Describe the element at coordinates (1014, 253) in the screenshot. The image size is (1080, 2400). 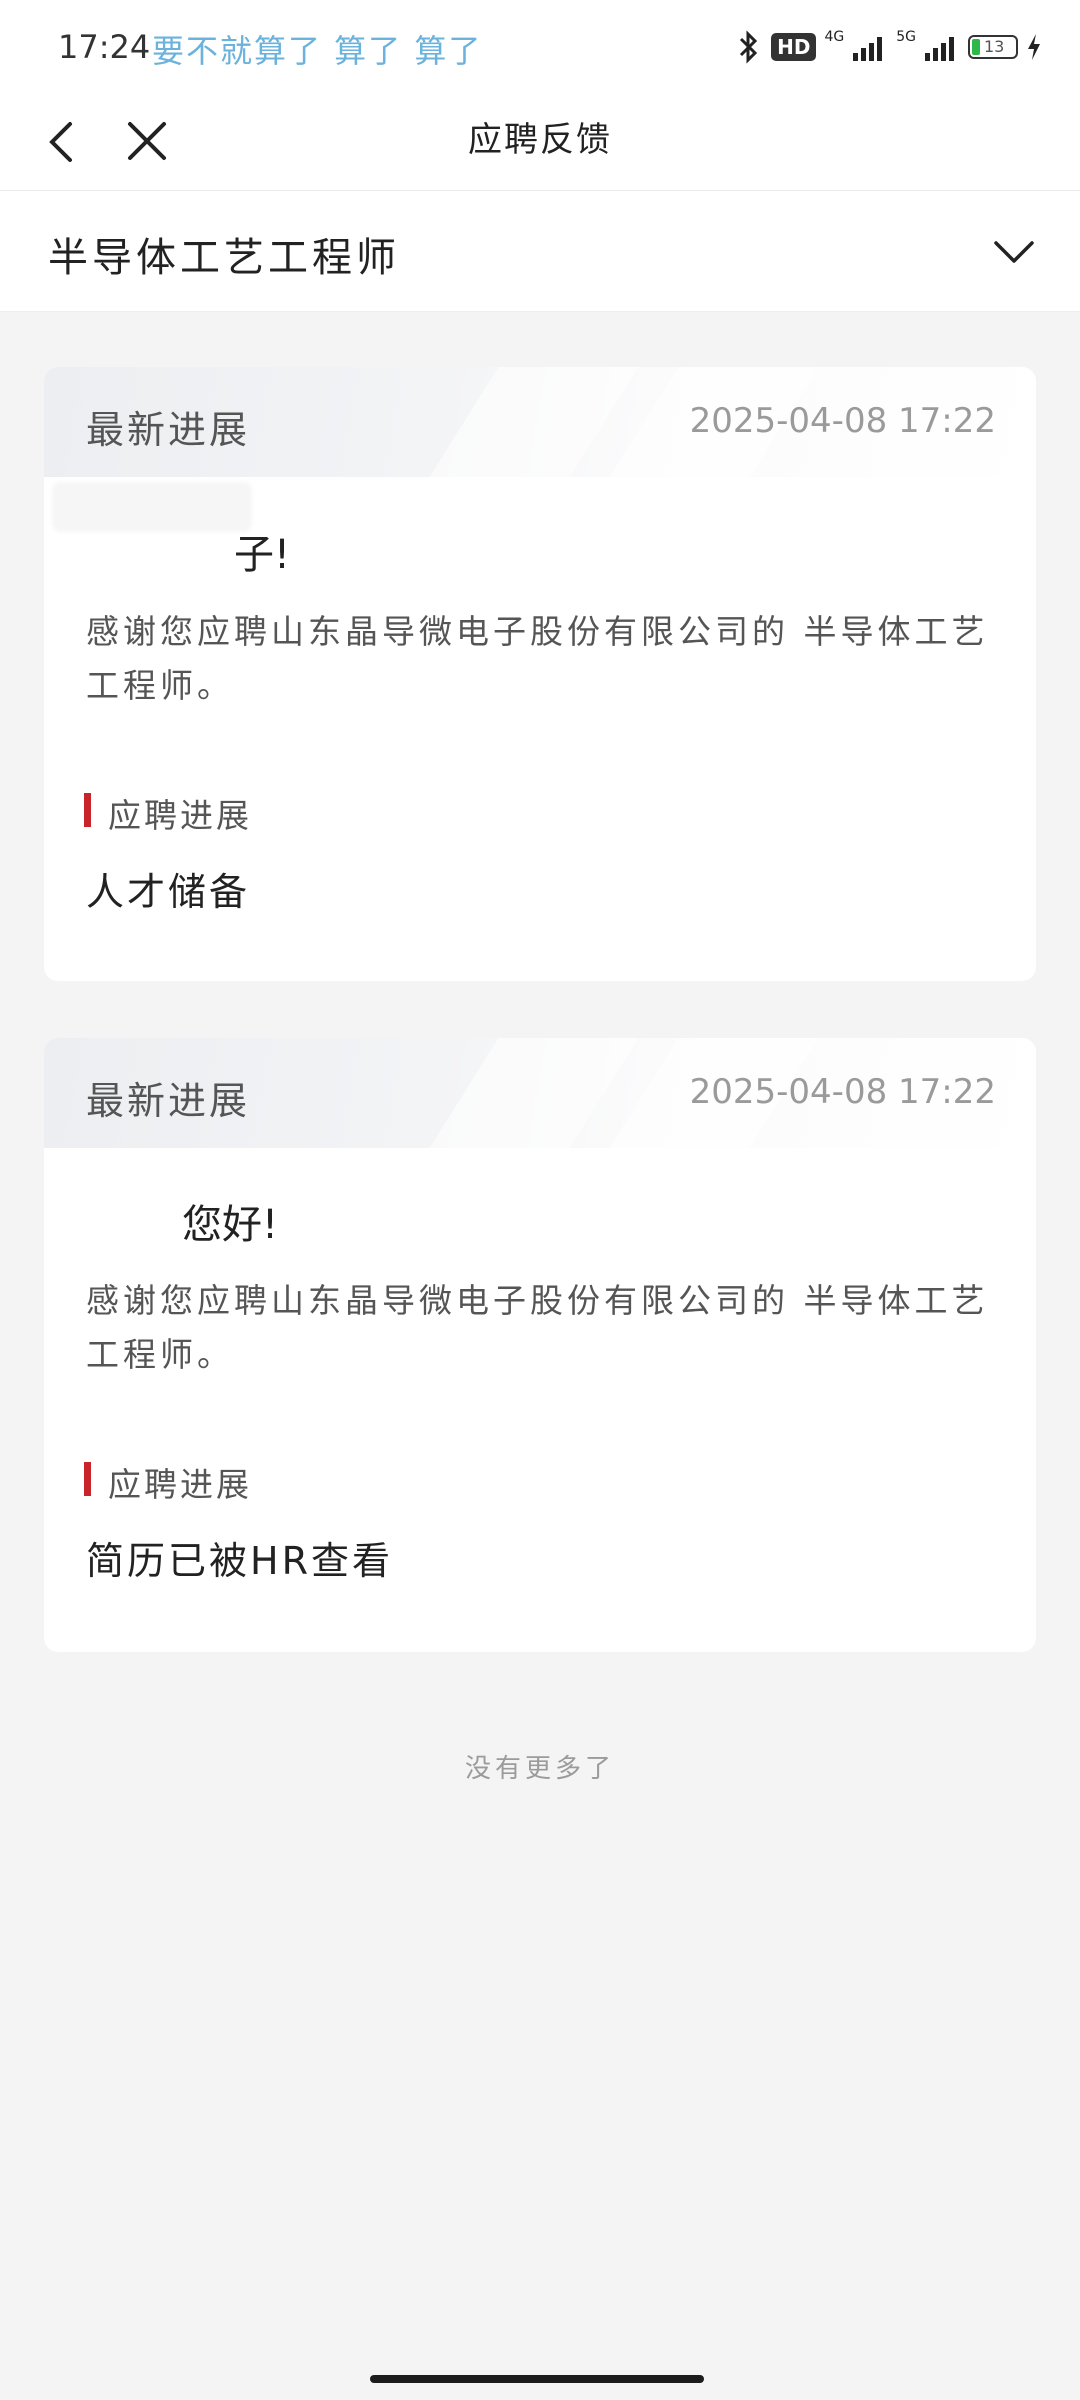
I see `chevron-down-icon` at that location.